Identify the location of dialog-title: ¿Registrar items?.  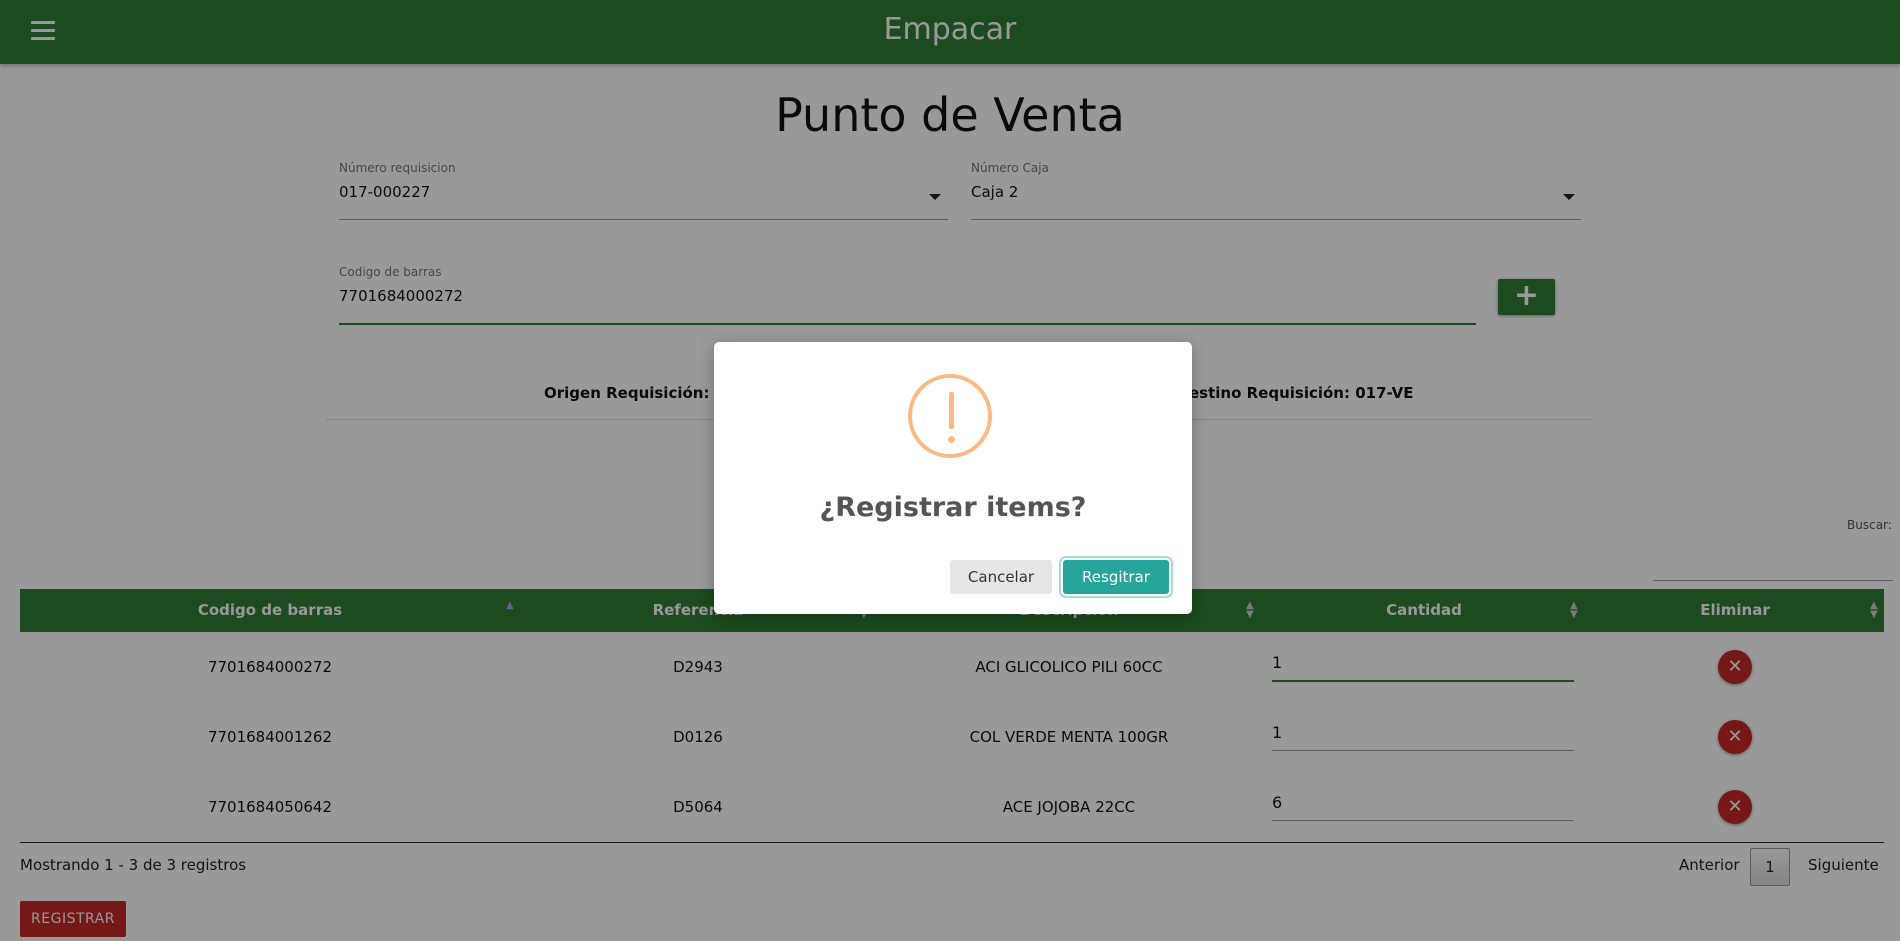
(953, 507).